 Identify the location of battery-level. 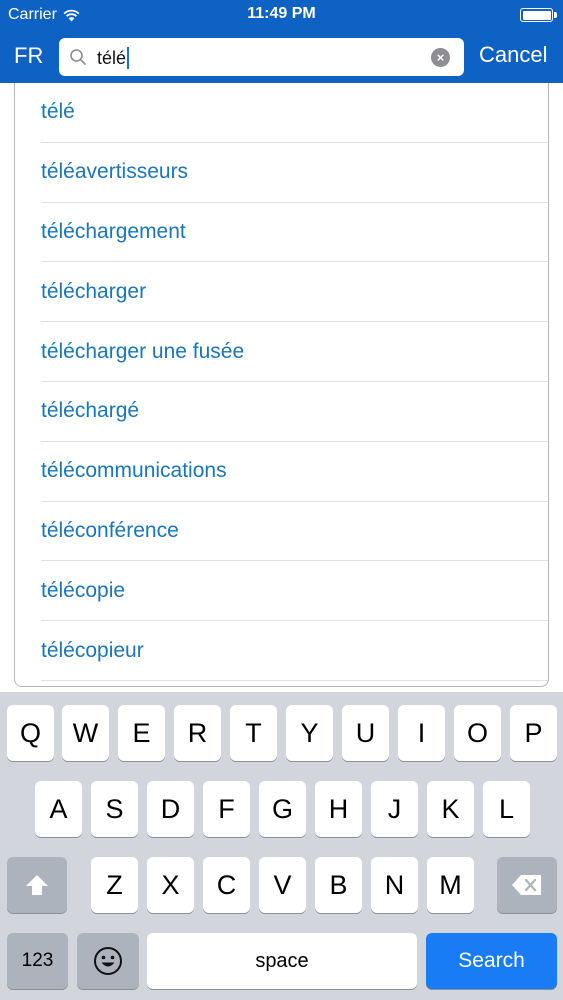
(536, 15).